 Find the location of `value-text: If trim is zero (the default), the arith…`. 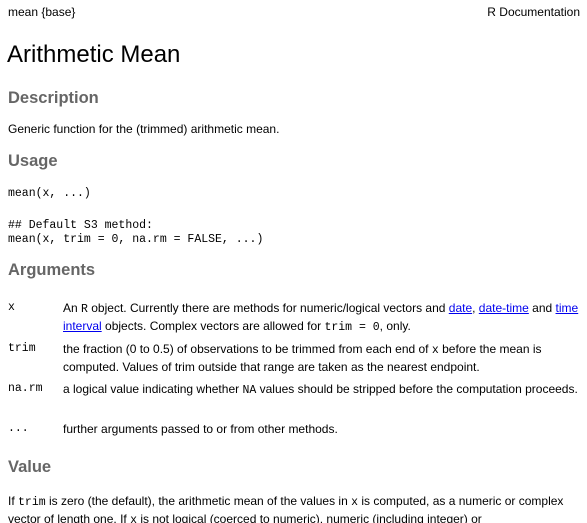

value-text: If trim is zero (the default), the arith… is located at coordinates (294, 508).